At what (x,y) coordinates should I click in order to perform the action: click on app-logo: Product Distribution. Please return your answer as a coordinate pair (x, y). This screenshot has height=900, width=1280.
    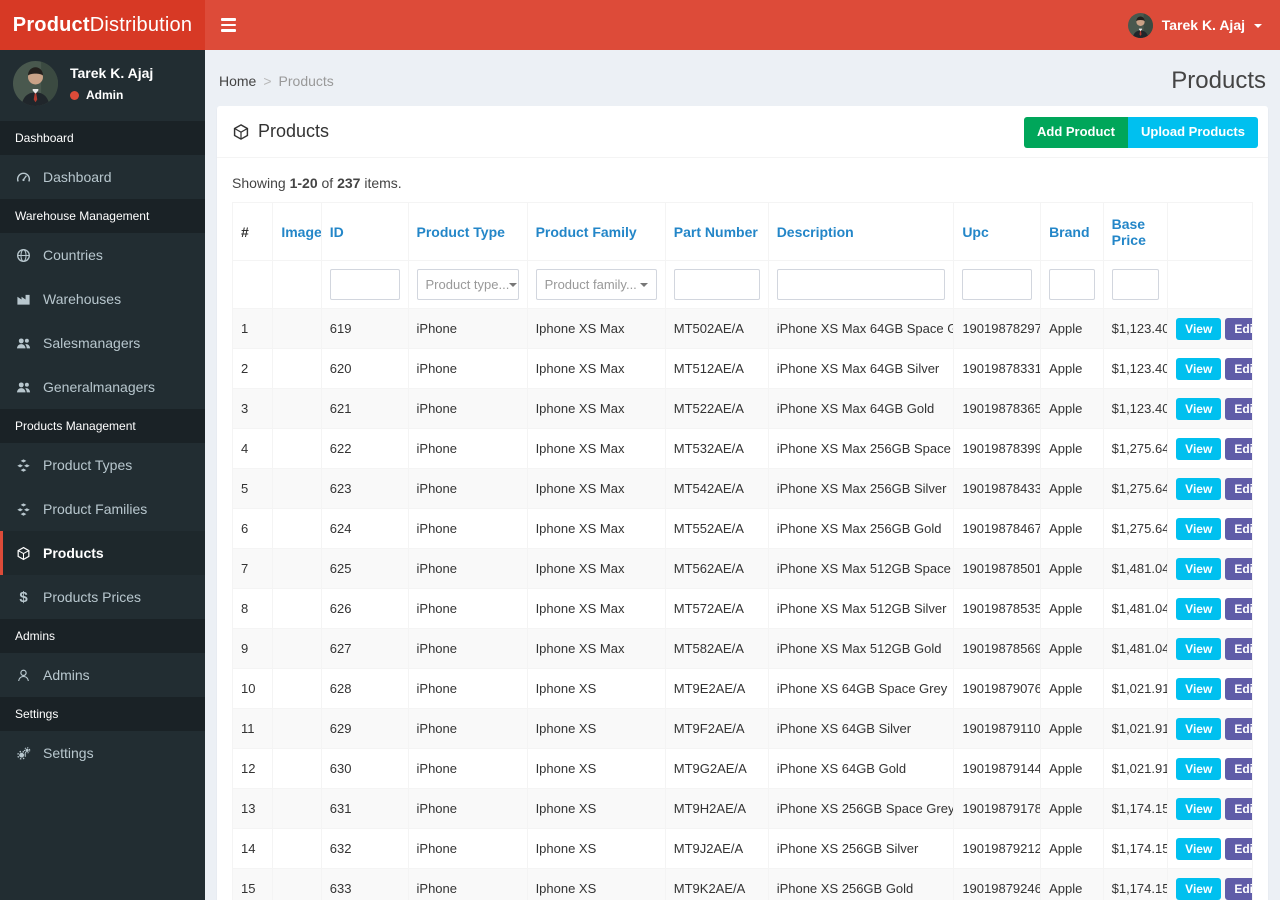
    Looking at the image, I should click on (102, 25).